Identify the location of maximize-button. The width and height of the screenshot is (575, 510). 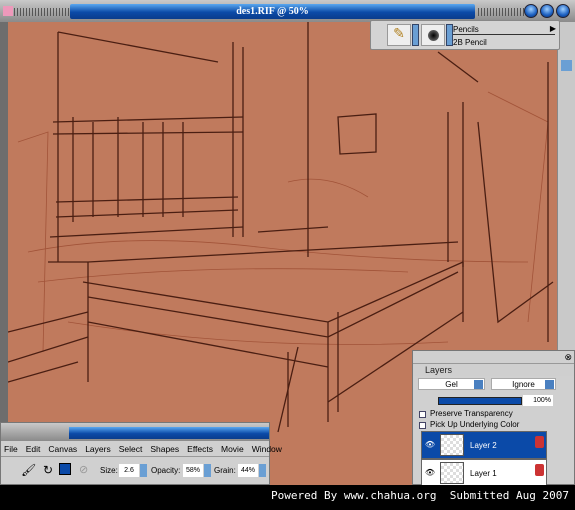
(547, 11).